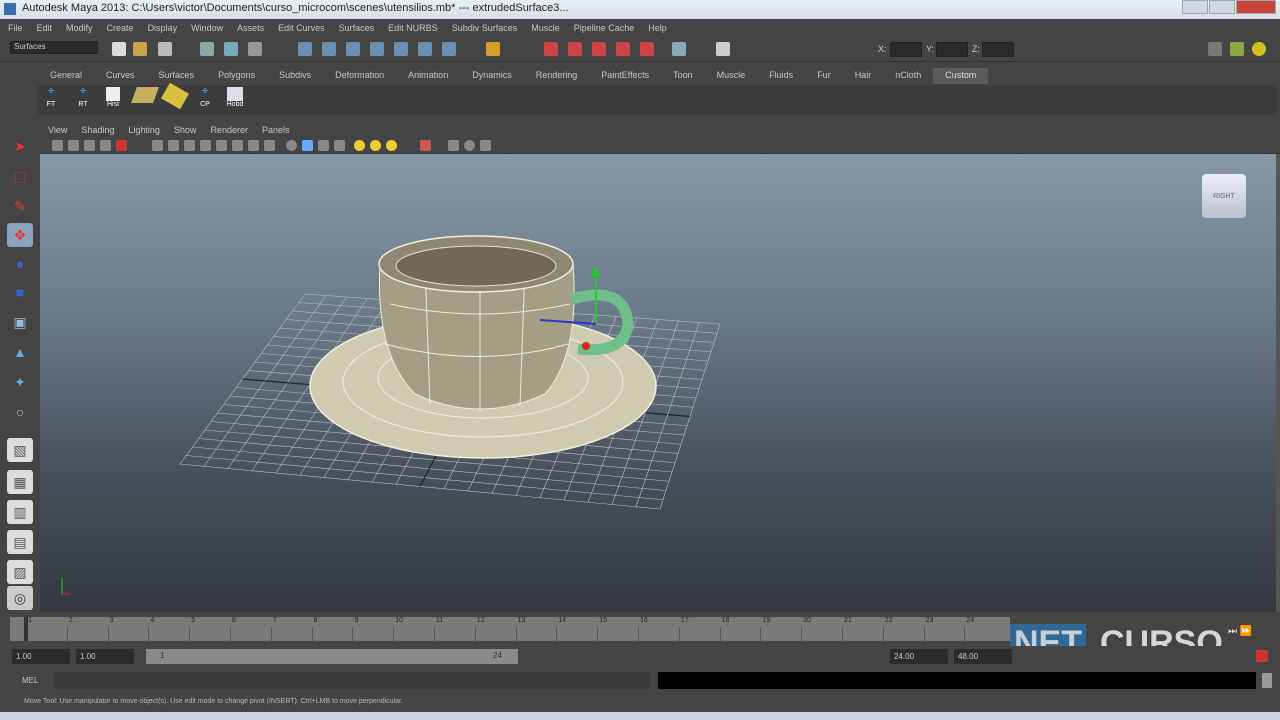 Image resolution: width=1280 pixels, height=720 pixels. What do you see at coordinates (66, 76) in the screenshot?
I see `tab-general: General` at bounding box center [66, 76].